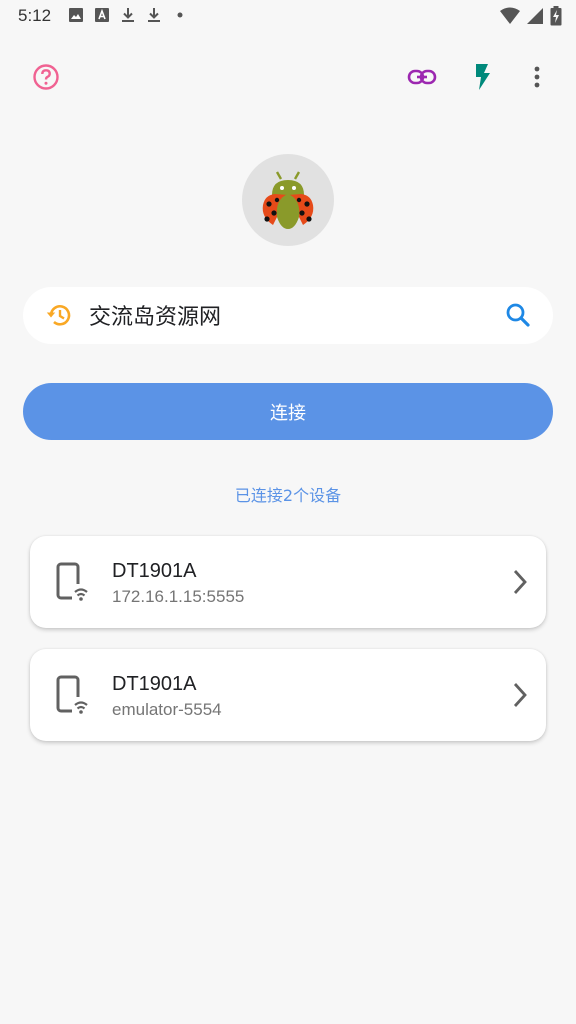  I want to click on wifi-icon, so click(510, 15).